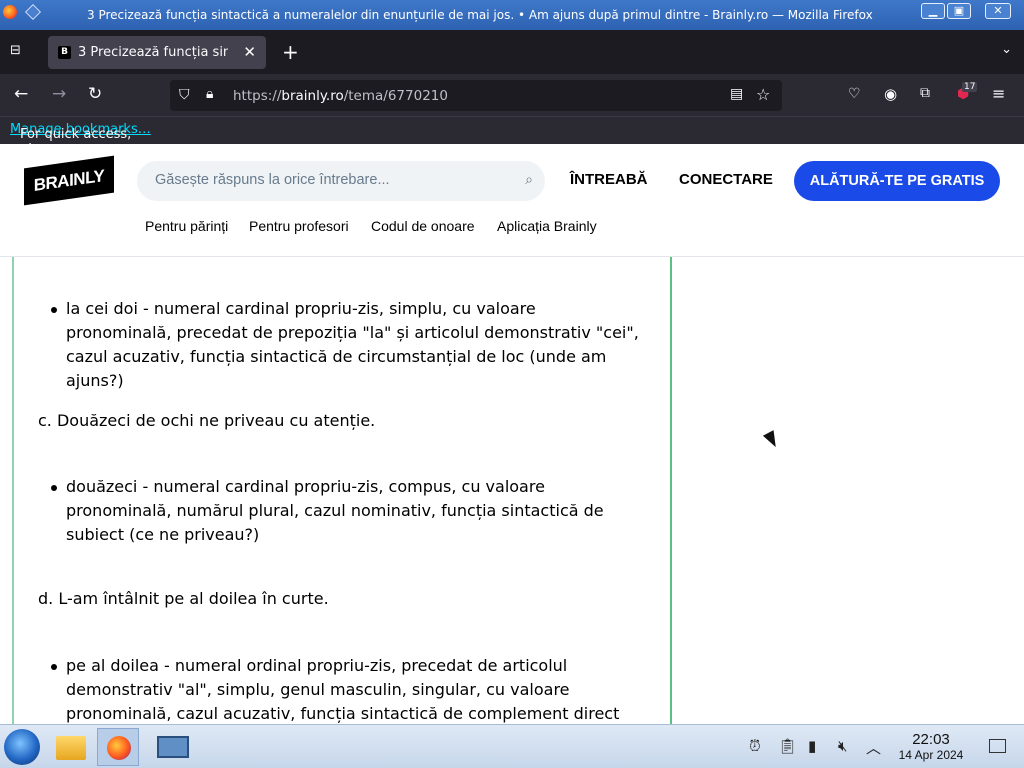  I want to click on forward-icon: →, so click(59, 94).